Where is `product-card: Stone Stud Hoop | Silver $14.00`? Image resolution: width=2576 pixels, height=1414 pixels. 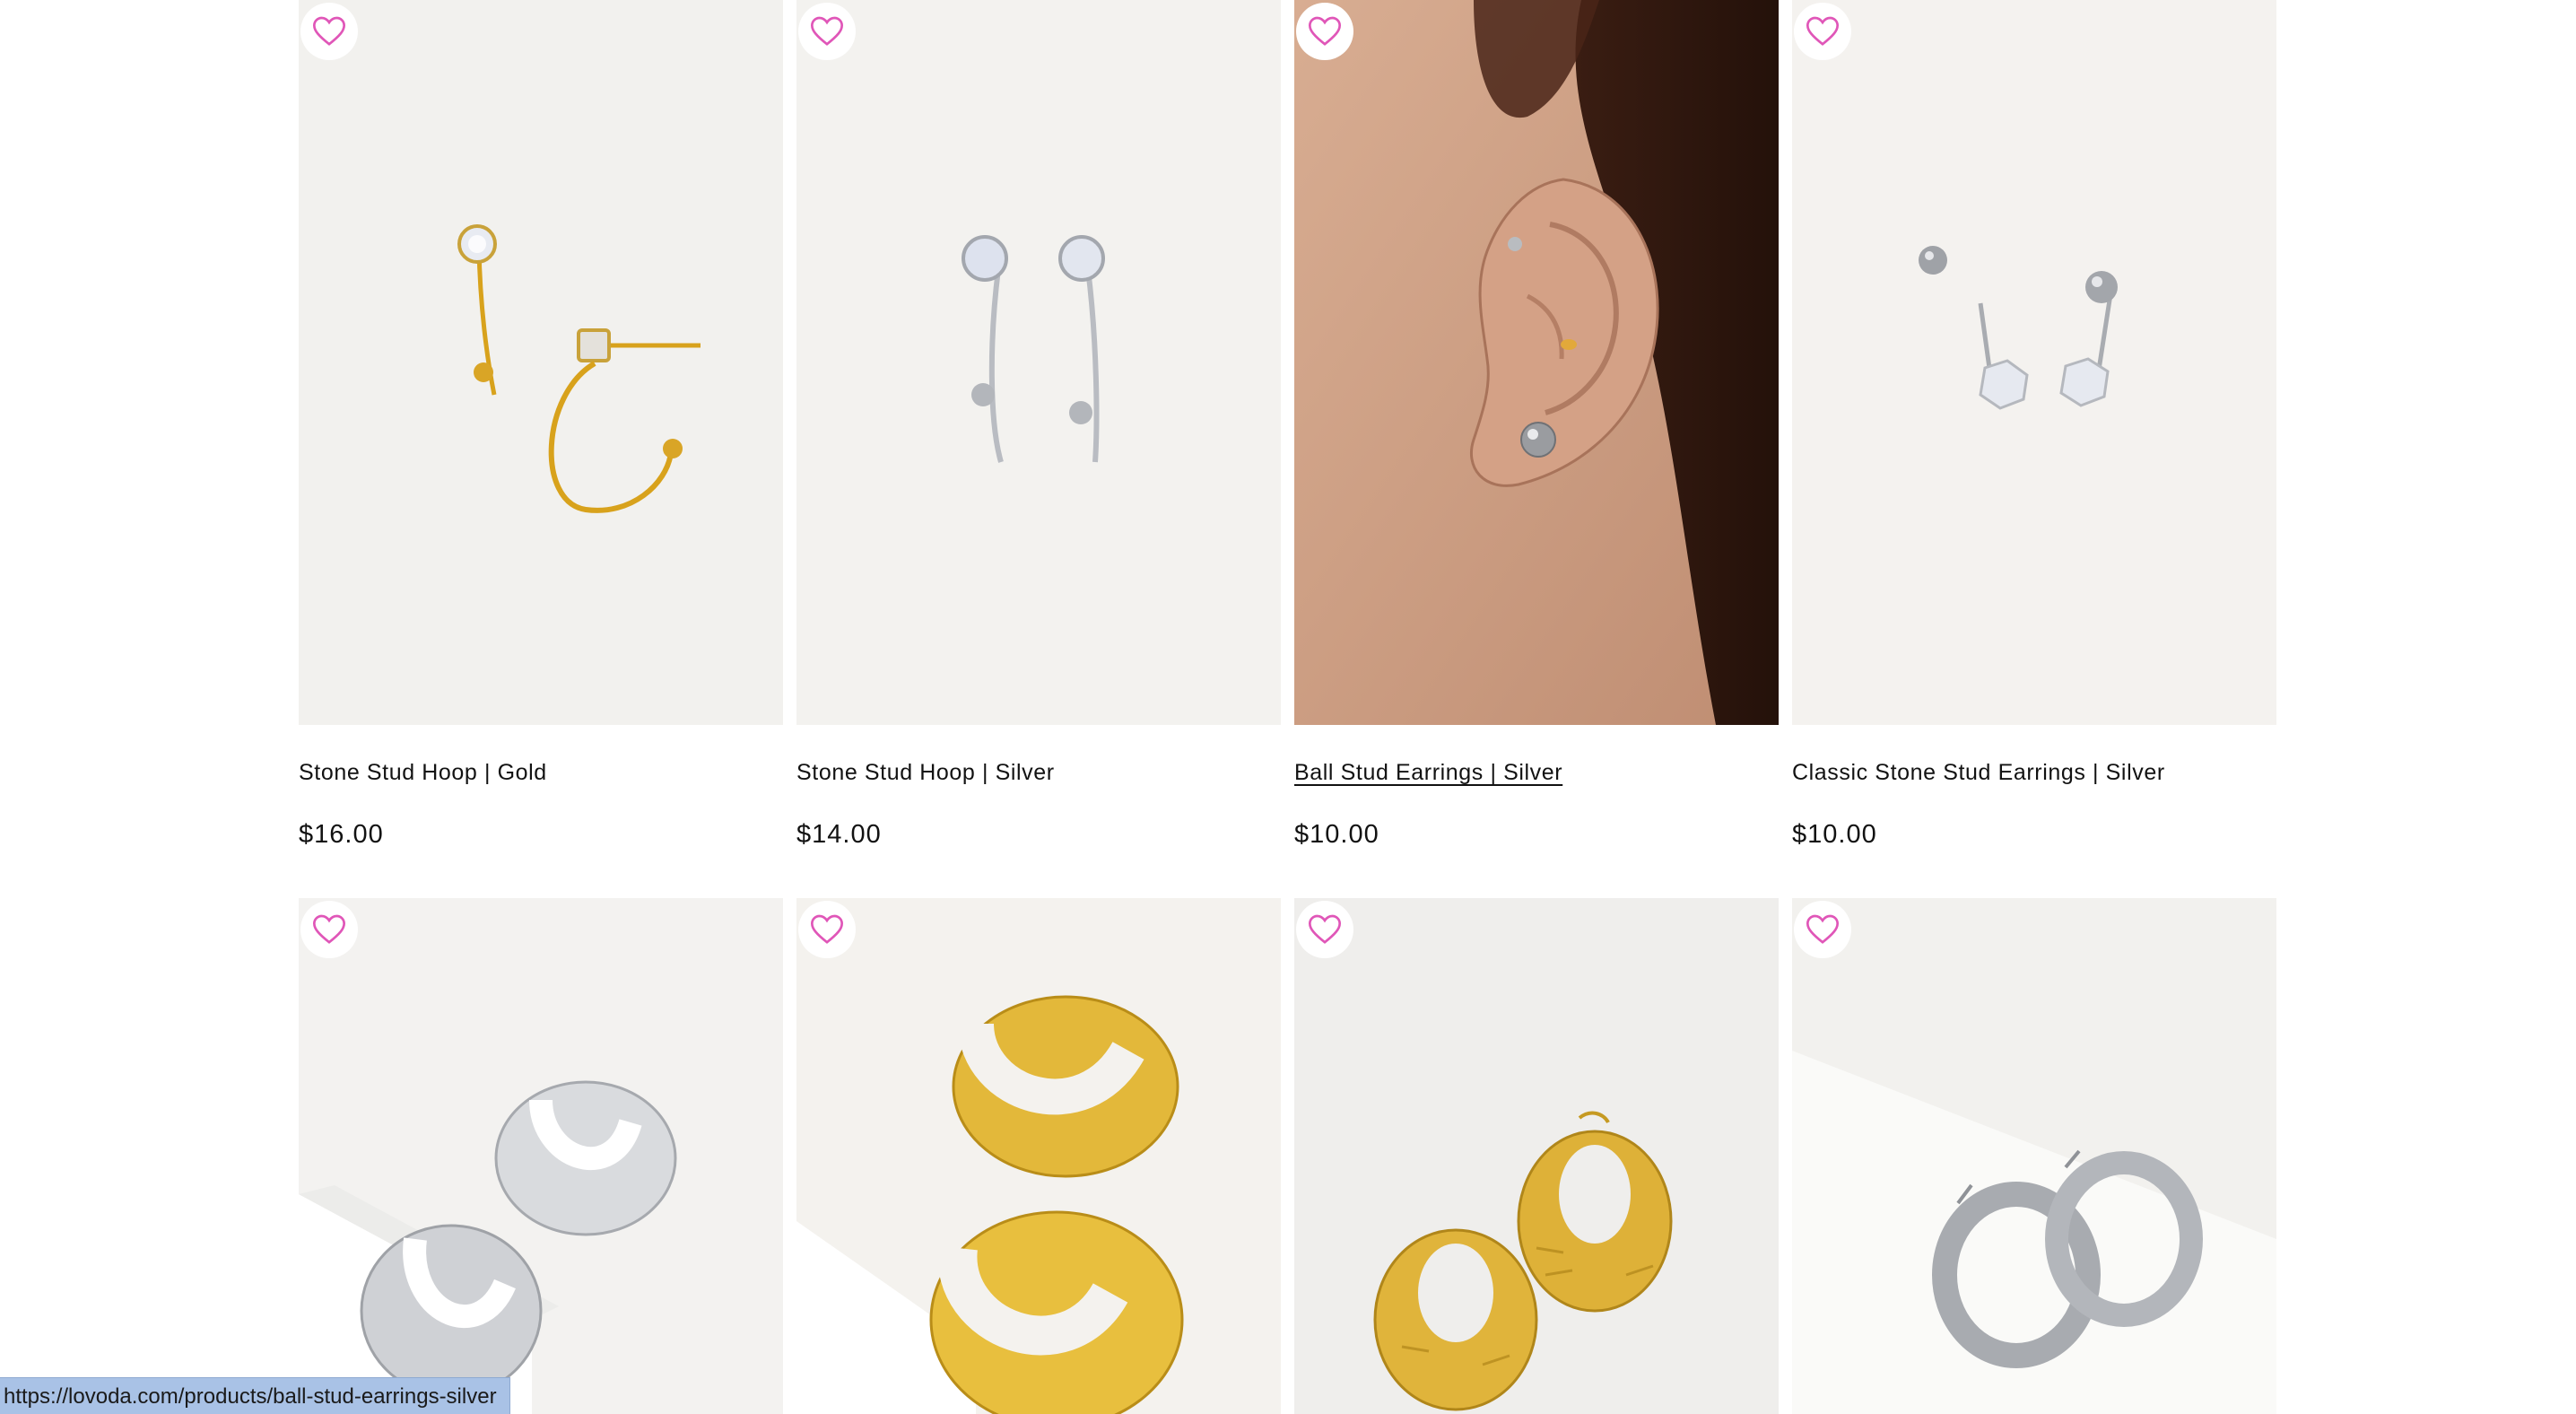
product-card: Stone Stud Hoop | Silver $14.00 is located at coordinates (1038, 426).